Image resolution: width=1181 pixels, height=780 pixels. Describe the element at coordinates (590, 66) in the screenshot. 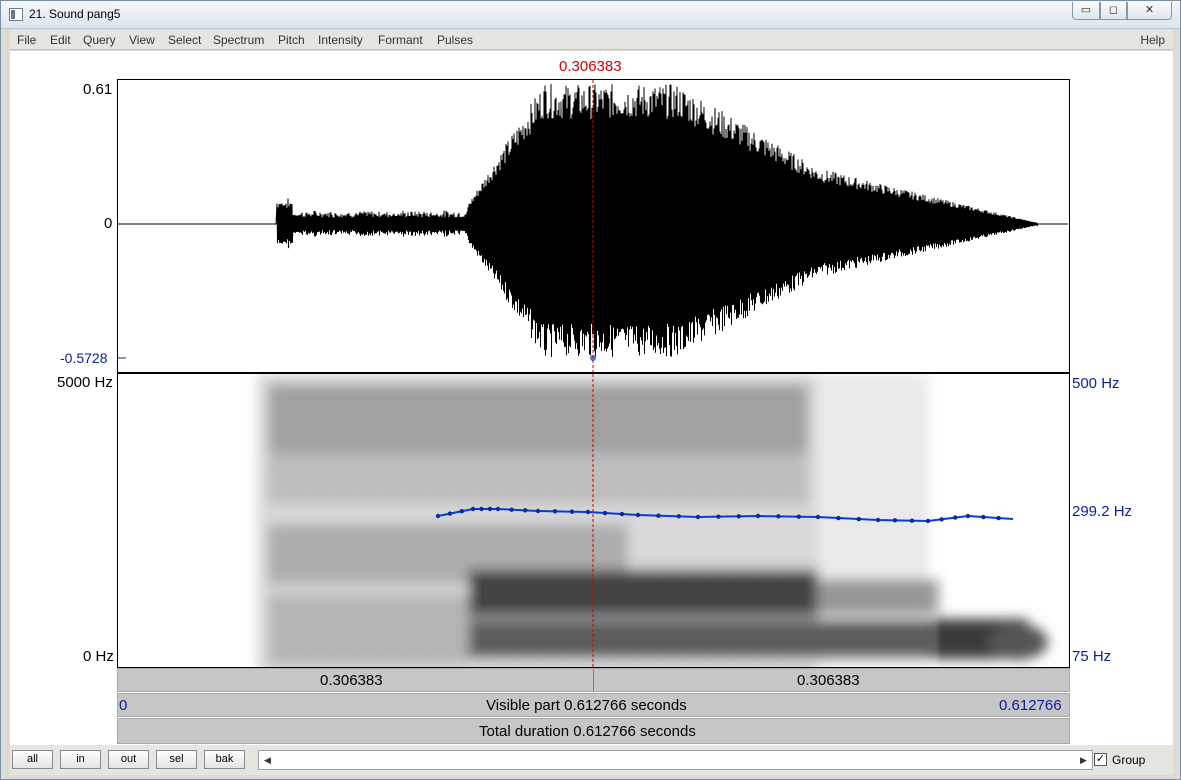

I see `cursor-time-label: 0.306383` at that location.